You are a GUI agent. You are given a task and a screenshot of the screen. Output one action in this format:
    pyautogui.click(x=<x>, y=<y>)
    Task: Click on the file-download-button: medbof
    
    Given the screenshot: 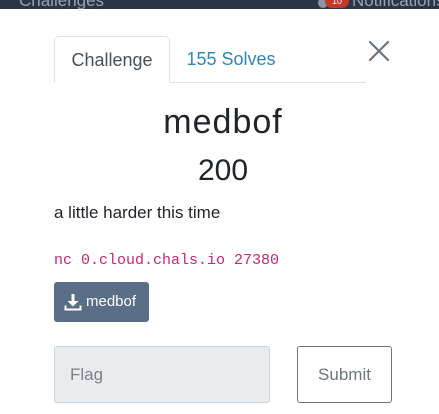 What is the action you would take?
    pyautogui.click(x=101, y=302)
    